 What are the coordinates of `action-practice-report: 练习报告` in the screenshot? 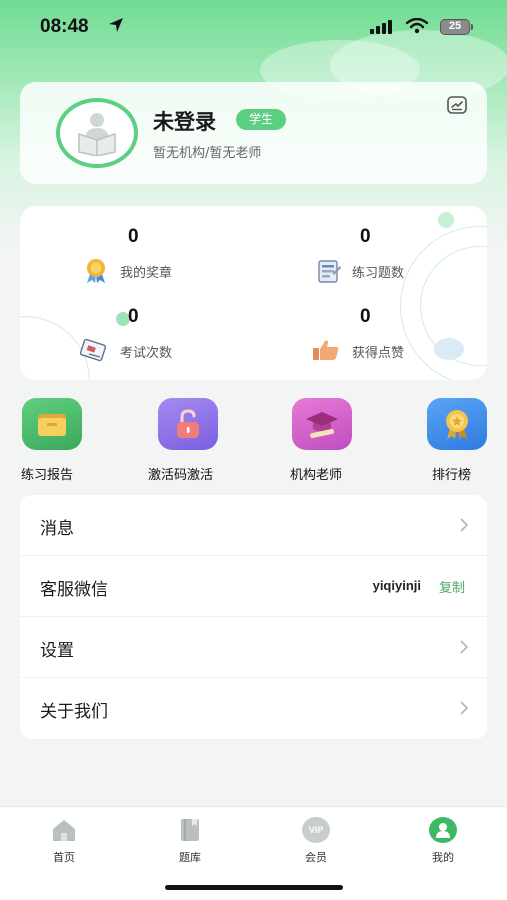 It's located at (60, 441).